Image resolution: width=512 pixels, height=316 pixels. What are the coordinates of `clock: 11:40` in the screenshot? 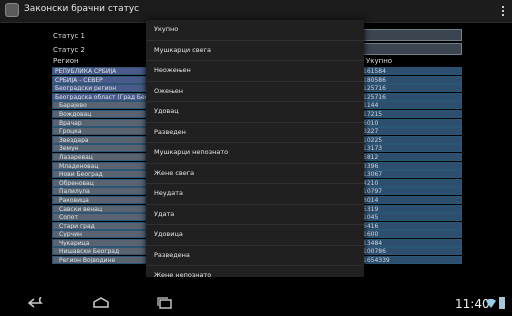 It's located at (472, 304).